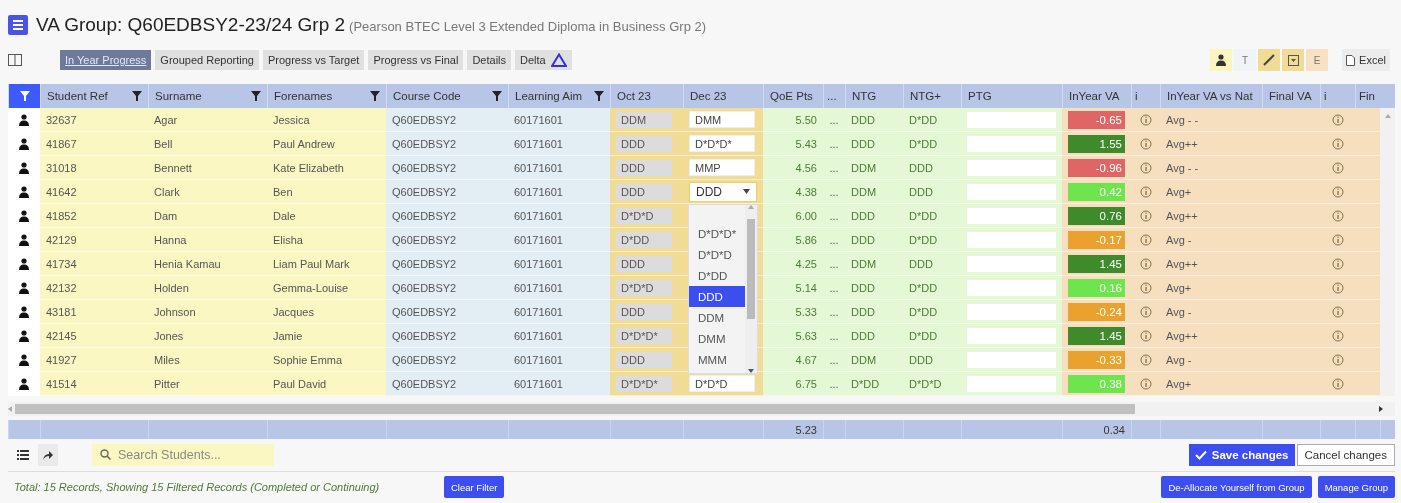 The width and height of the screenshot is (1401, 503). What do you see at coordinates (326, 96) in the screenshot?
I see `column-header: Forenames` at bounding box center [326, 96].